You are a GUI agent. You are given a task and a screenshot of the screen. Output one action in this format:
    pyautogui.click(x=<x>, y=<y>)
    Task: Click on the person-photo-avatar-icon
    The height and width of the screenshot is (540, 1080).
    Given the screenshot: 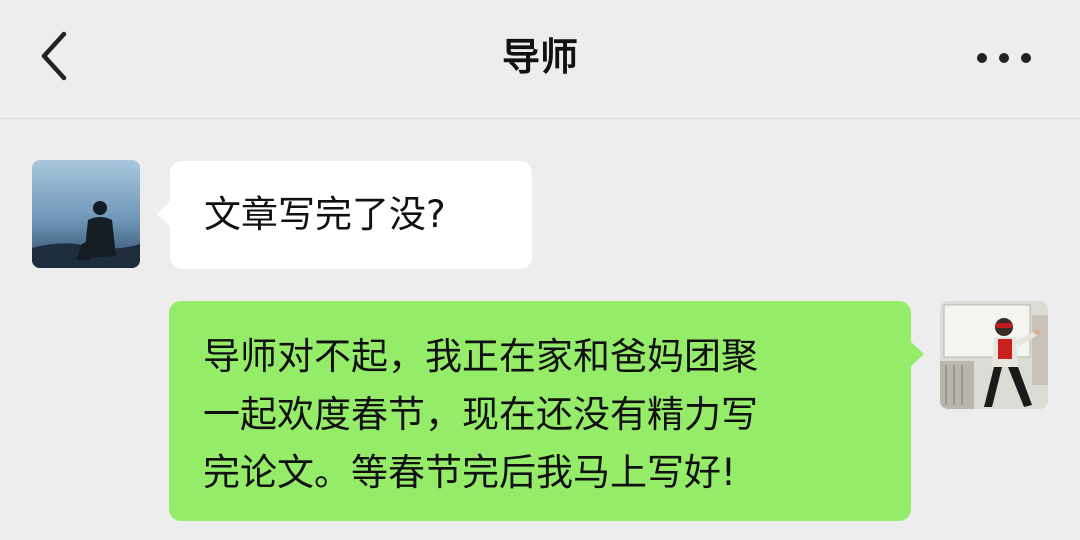 What is the action you would take?
    pyautogui.click(x=994, y=355)
    